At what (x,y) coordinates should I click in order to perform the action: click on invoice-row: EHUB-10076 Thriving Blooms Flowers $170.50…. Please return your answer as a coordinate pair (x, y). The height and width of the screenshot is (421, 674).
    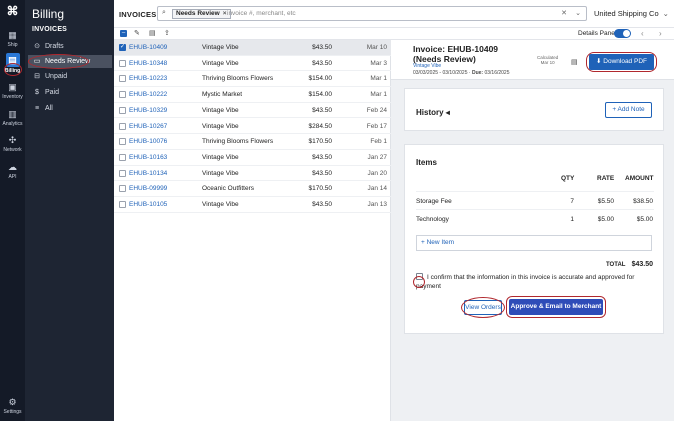
    Looking at the image, I should click on (252, 142).